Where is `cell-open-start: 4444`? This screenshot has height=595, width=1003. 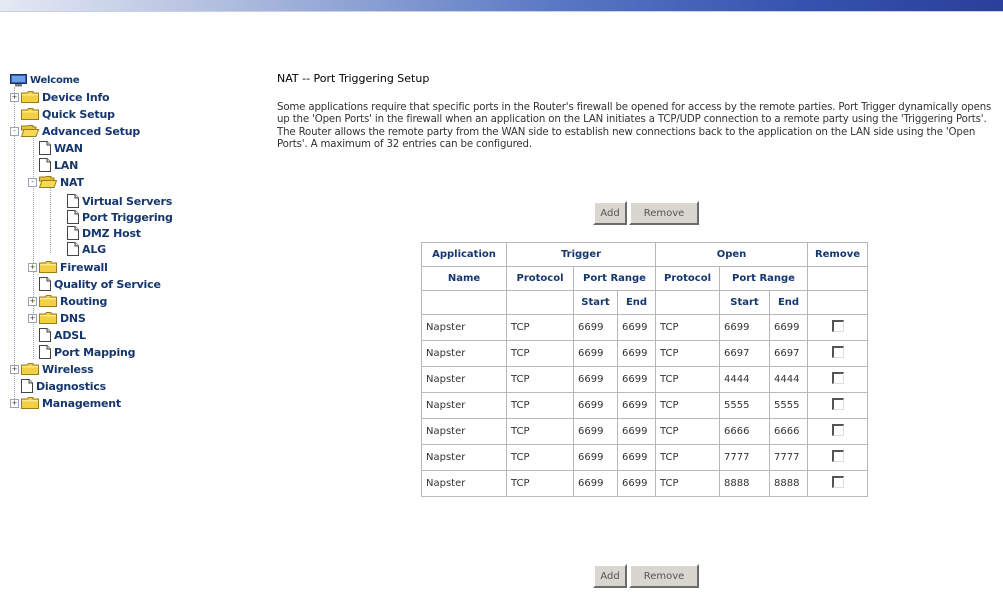 cell-open-start: 4444 is located at coordinates (744, 379).